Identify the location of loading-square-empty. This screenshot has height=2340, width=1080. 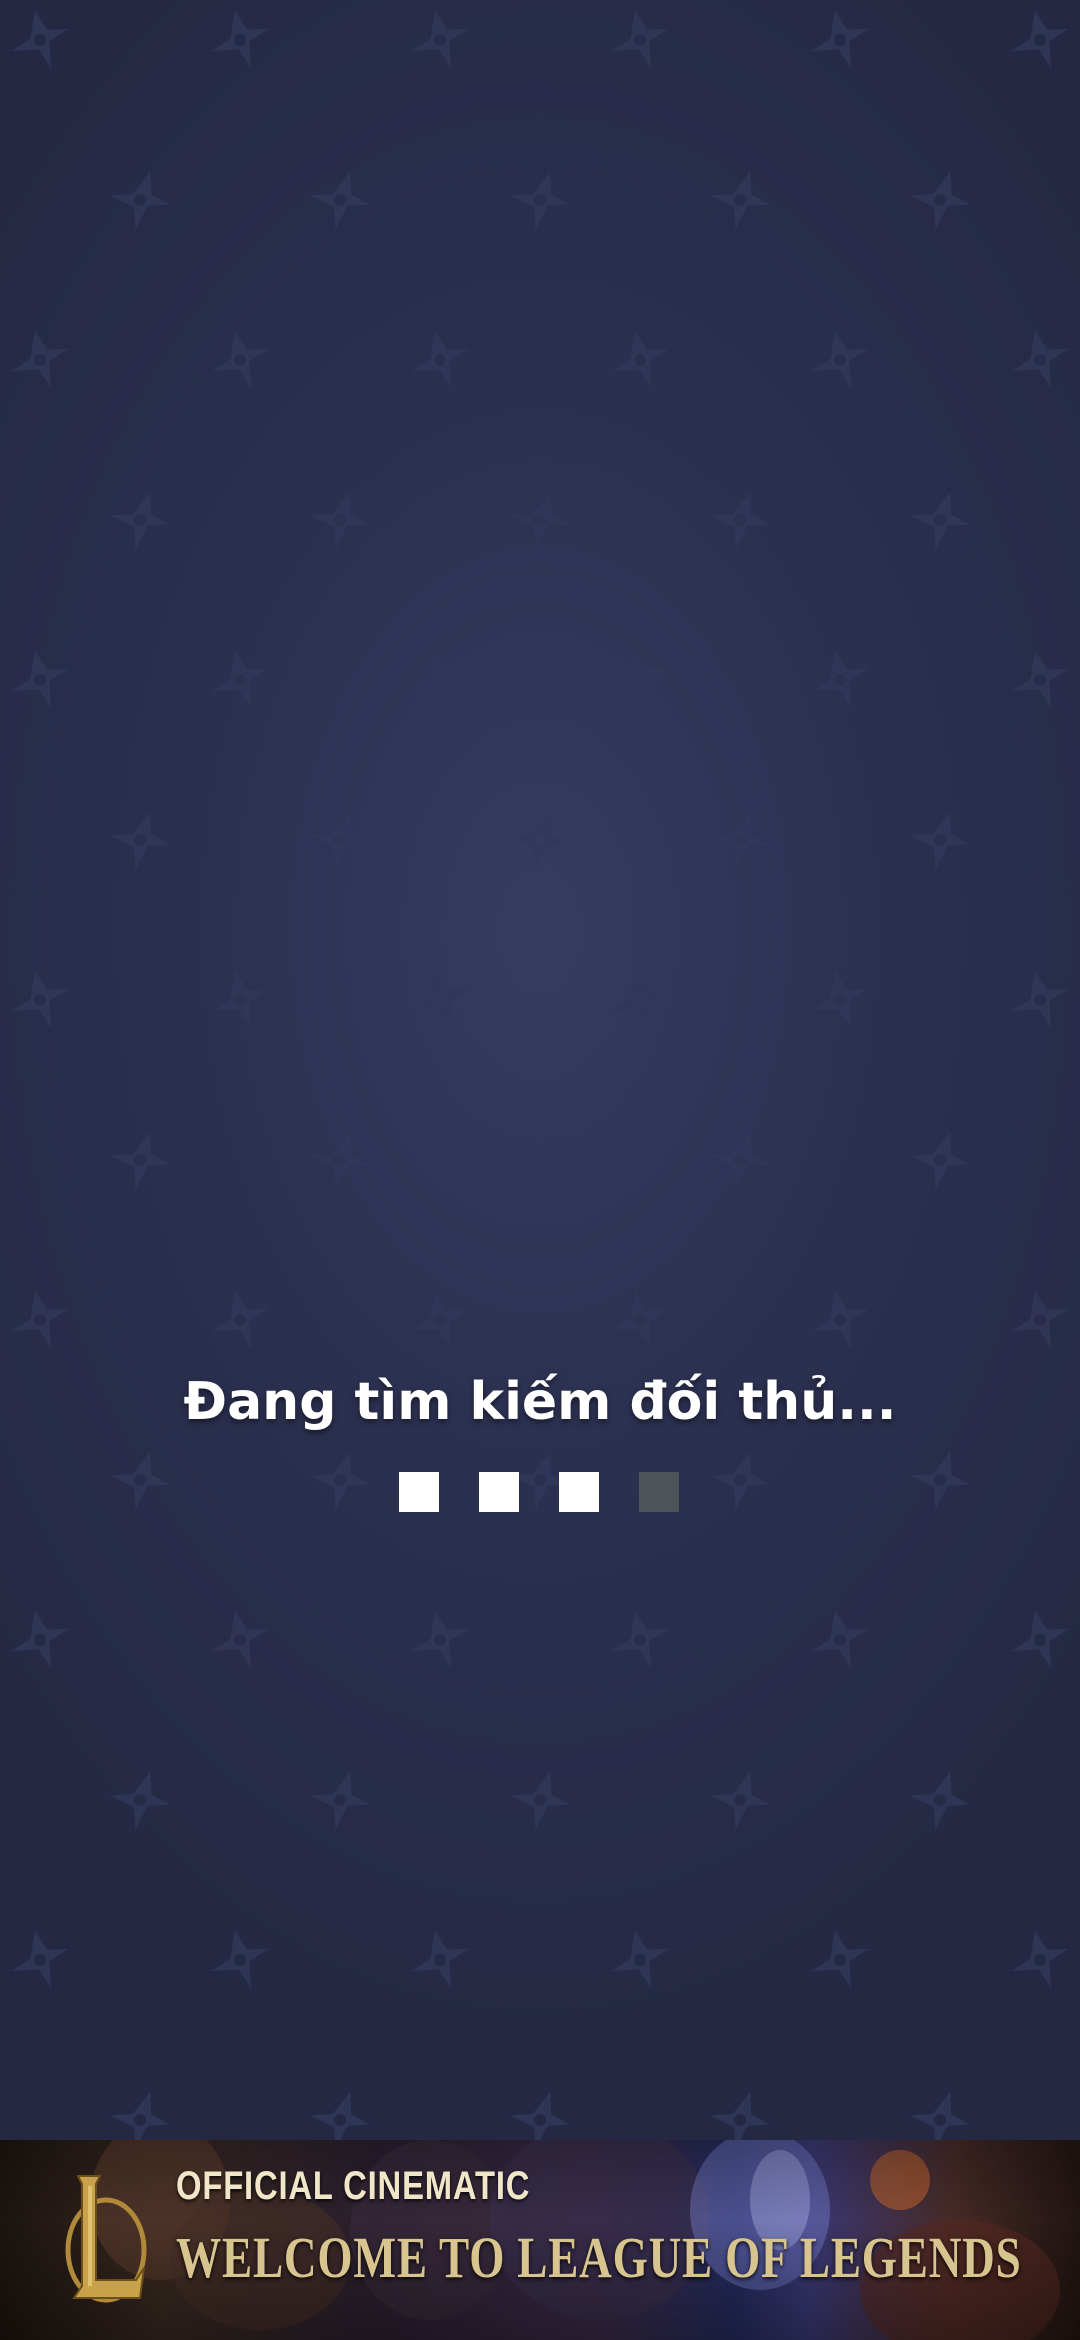
(659, 1492).